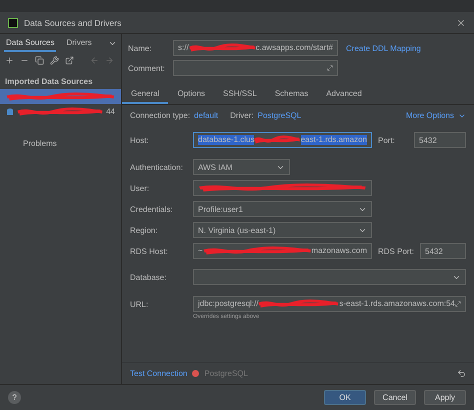 This screenshot has width=474, height=410. I want to click on field-text: 44, so click(110, 111).